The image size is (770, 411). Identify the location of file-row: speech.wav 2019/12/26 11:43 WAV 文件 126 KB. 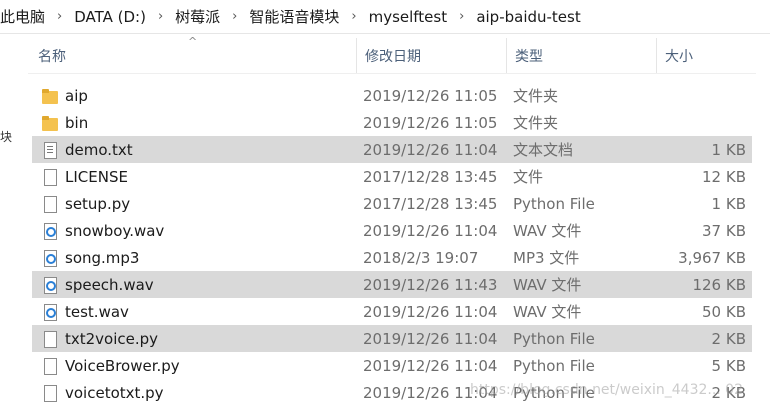
(392, 284).